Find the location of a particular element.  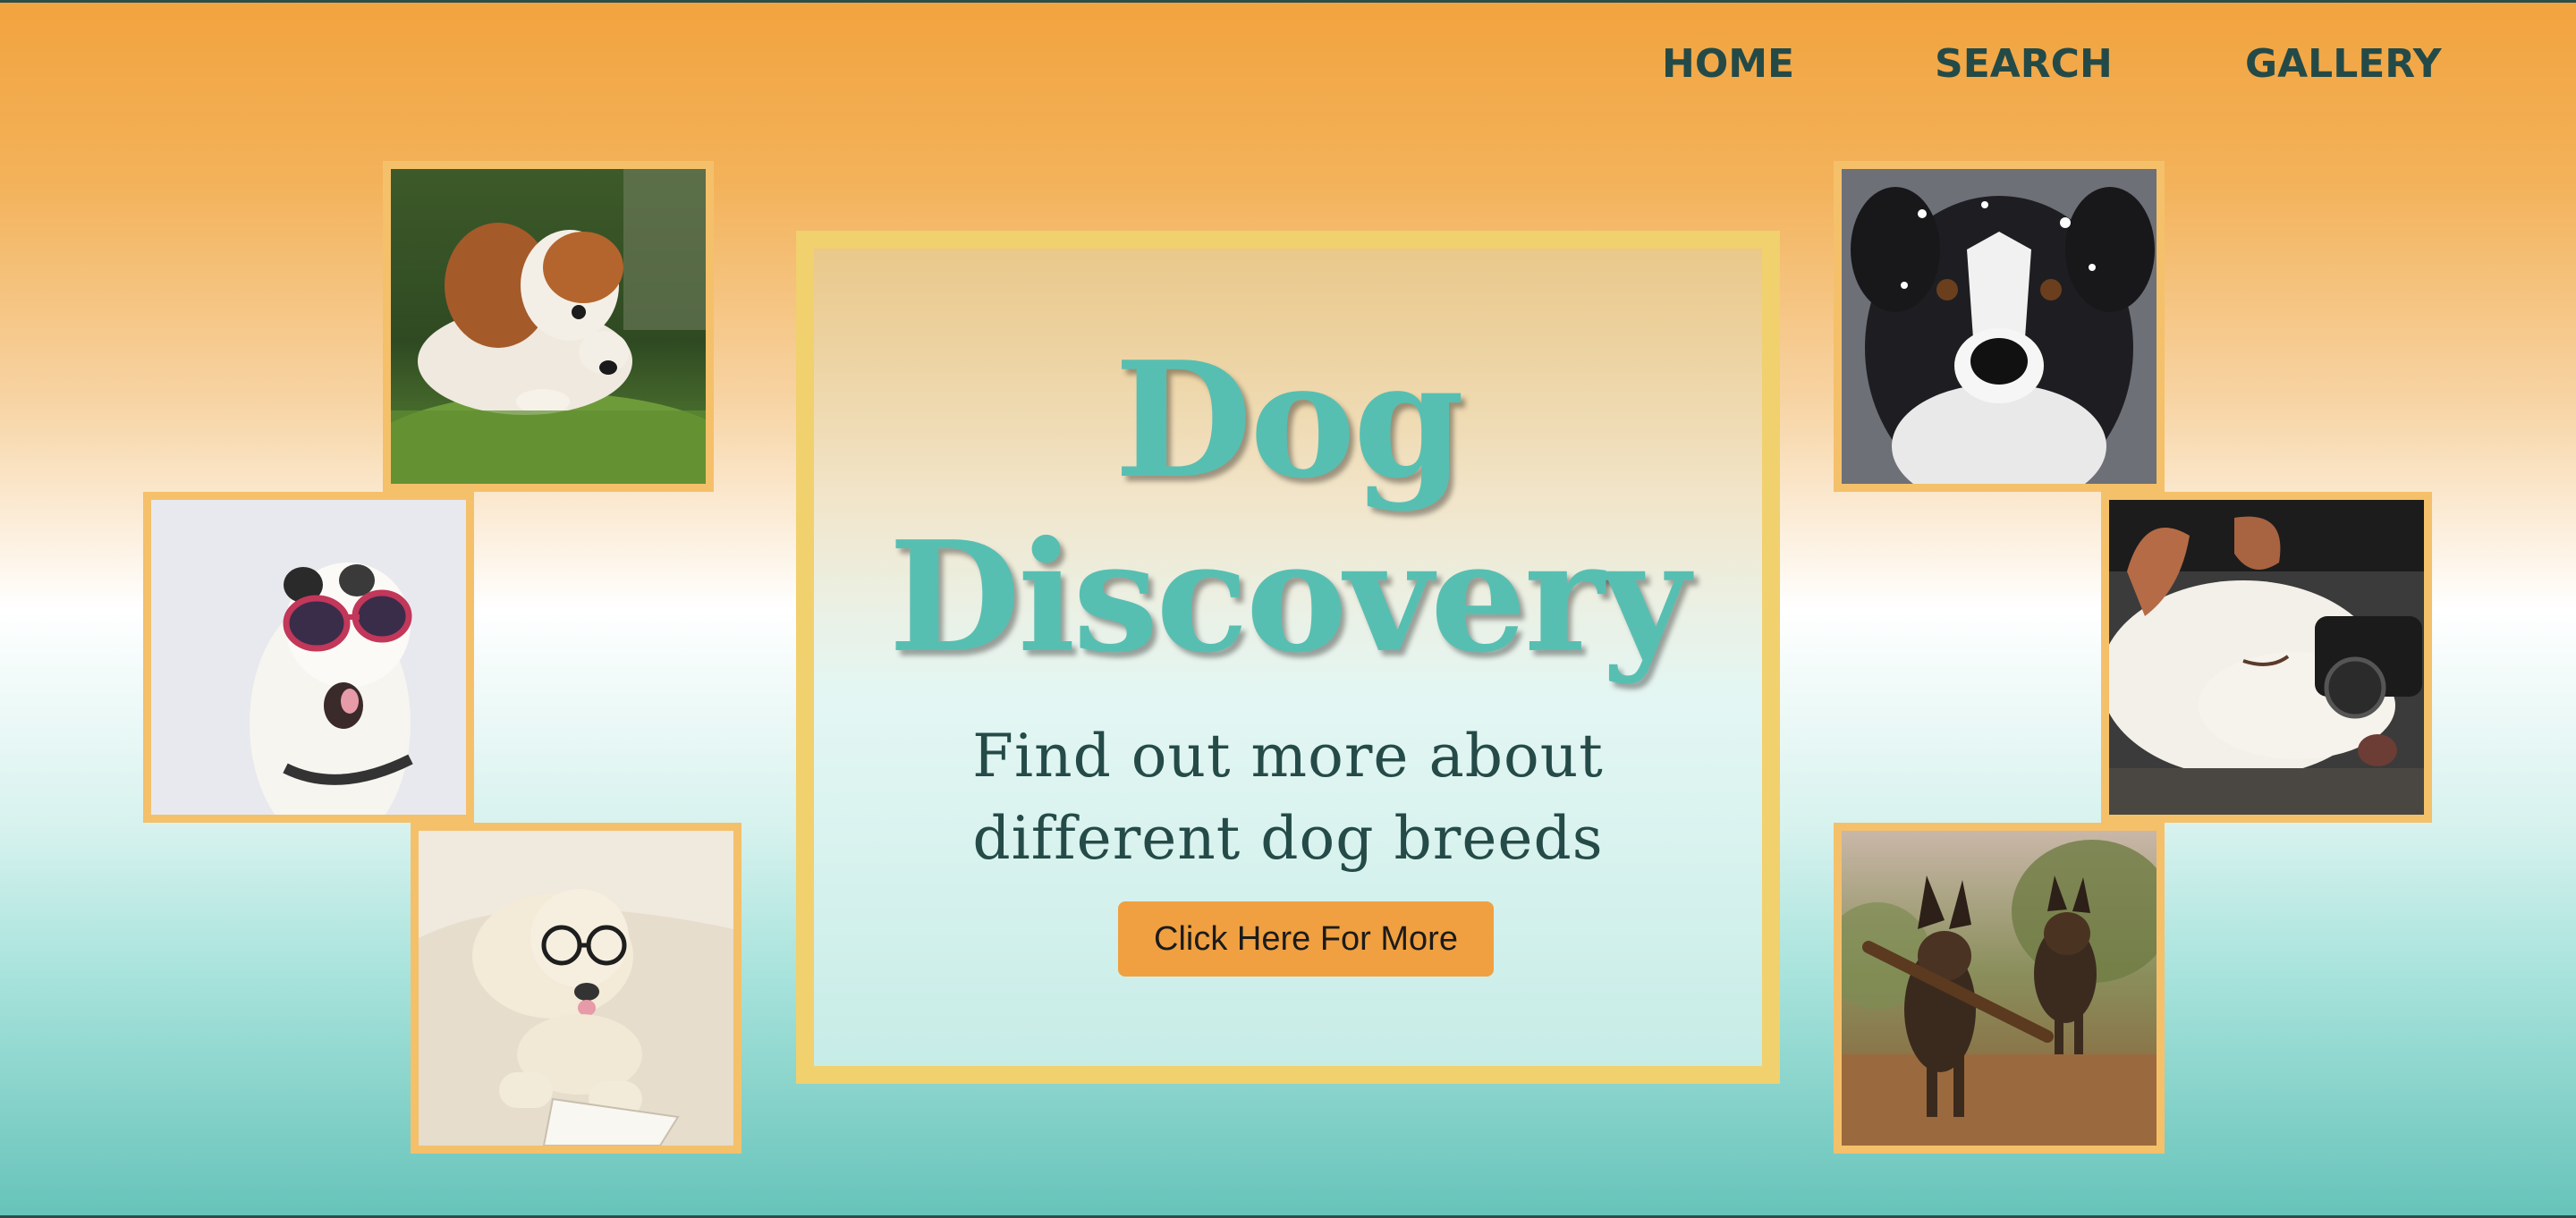

click-here-for-more-button: Click Here For More is located at coordinates (1306, 939).